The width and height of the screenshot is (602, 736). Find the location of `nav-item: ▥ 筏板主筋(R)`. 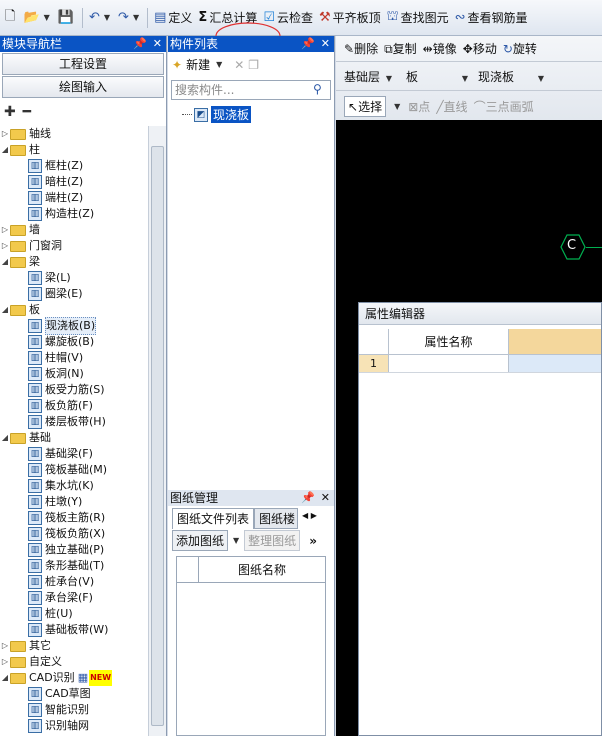

nav-item: ▥ 筏板主筋(R) is located at coordinates (74, 518).